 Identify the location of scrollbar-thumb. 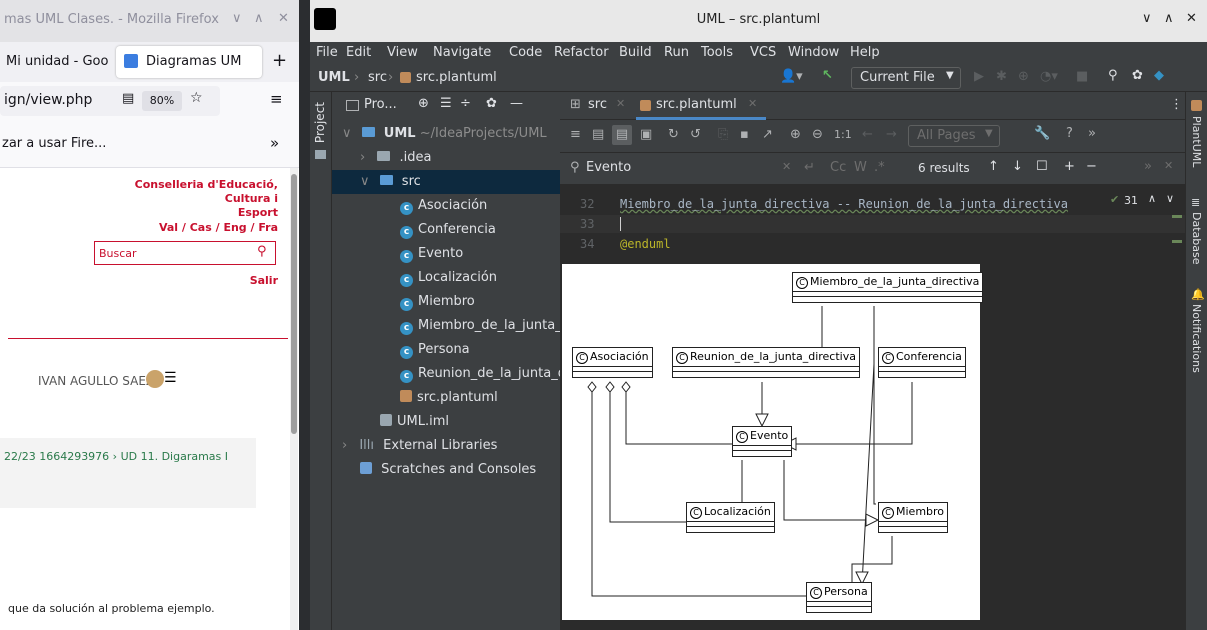
(294, 304).